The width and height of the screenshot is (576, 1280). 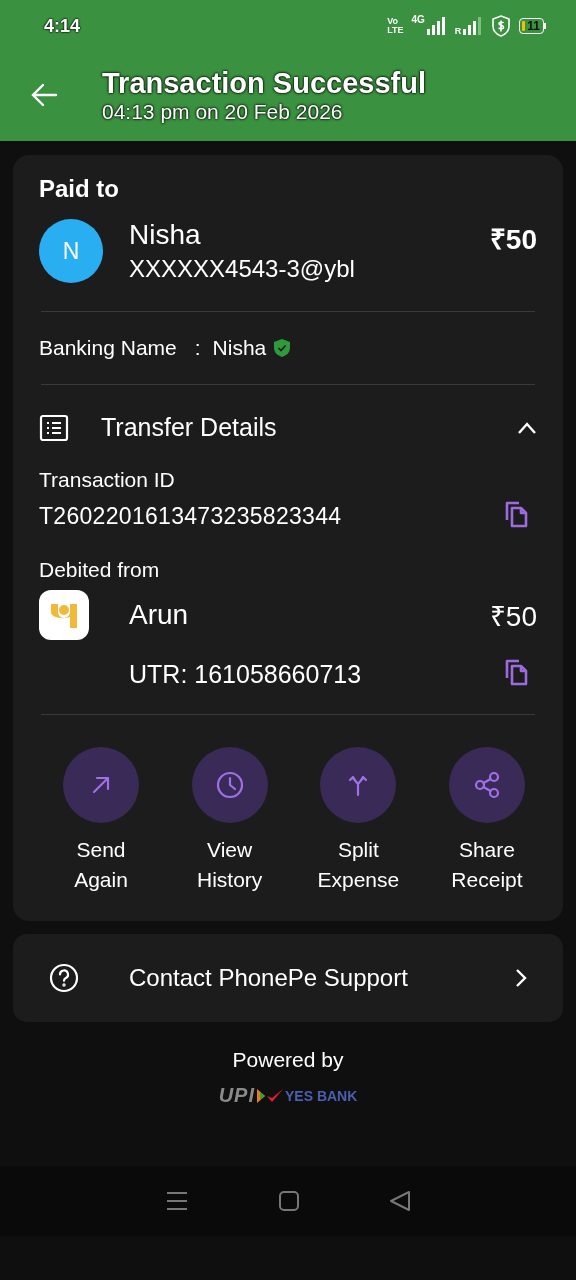 What do you see at coordinates (165, 235) in the screenshot?
I see `payee-name: Nisha` at bounding box center [165, 235].